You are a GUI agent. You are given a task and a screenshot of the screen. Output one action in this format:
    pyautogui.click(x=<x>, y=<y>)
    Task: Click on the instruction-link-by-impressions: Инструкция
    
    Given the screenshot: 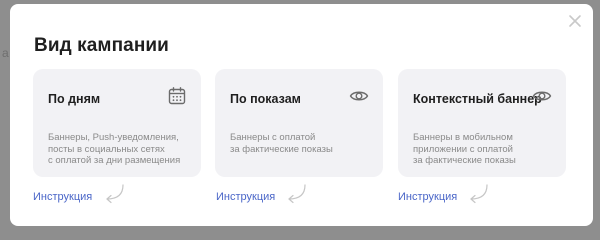 What is the action you would take?
    pyautogui.click(x=245, y=197)
    